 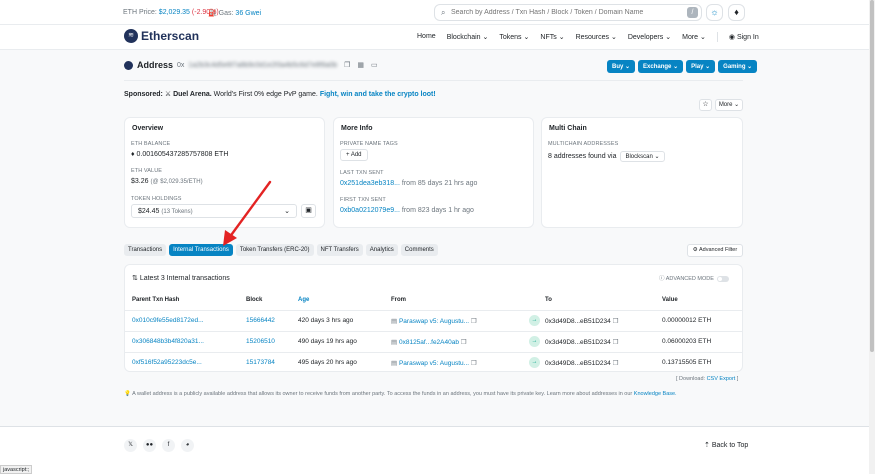 I want to click on tab-nft-transfers: NFT Transfers, so click(x=339, y=250).